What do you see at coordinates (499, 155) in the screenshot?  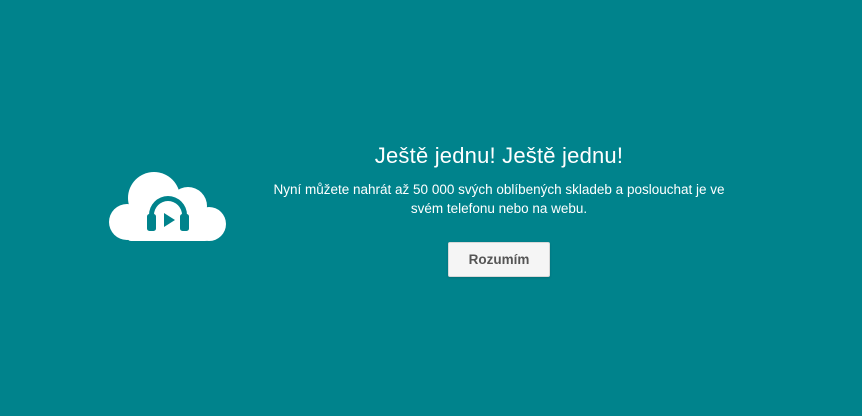 I see `dialog-title: Ještě jednu! Ještě jednu!` at bounding box center [499, 155].